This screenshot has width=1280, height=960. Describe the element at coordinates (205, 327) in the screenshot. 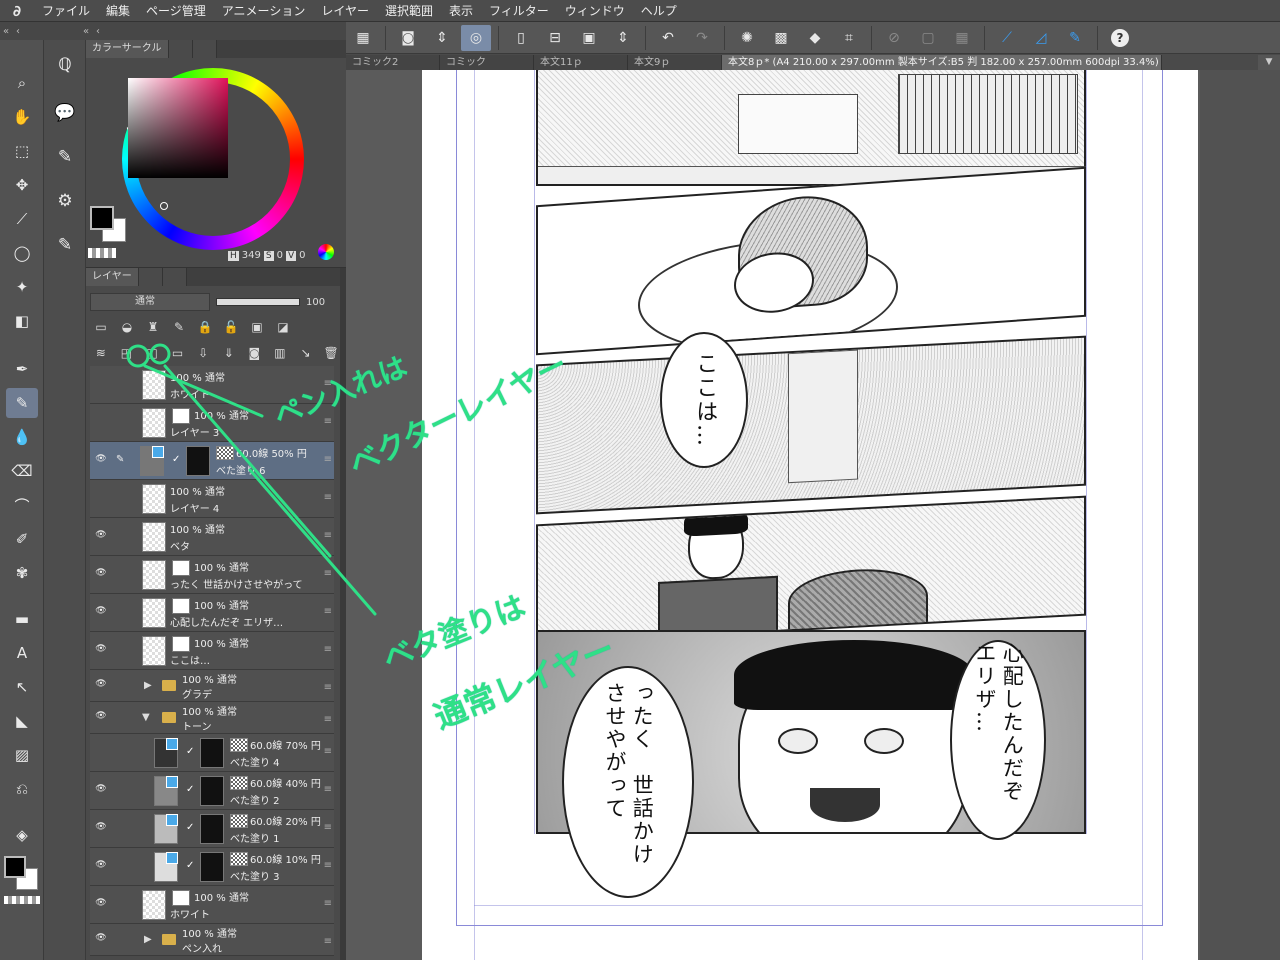

I see `lock-icon: 🔒` at that location.